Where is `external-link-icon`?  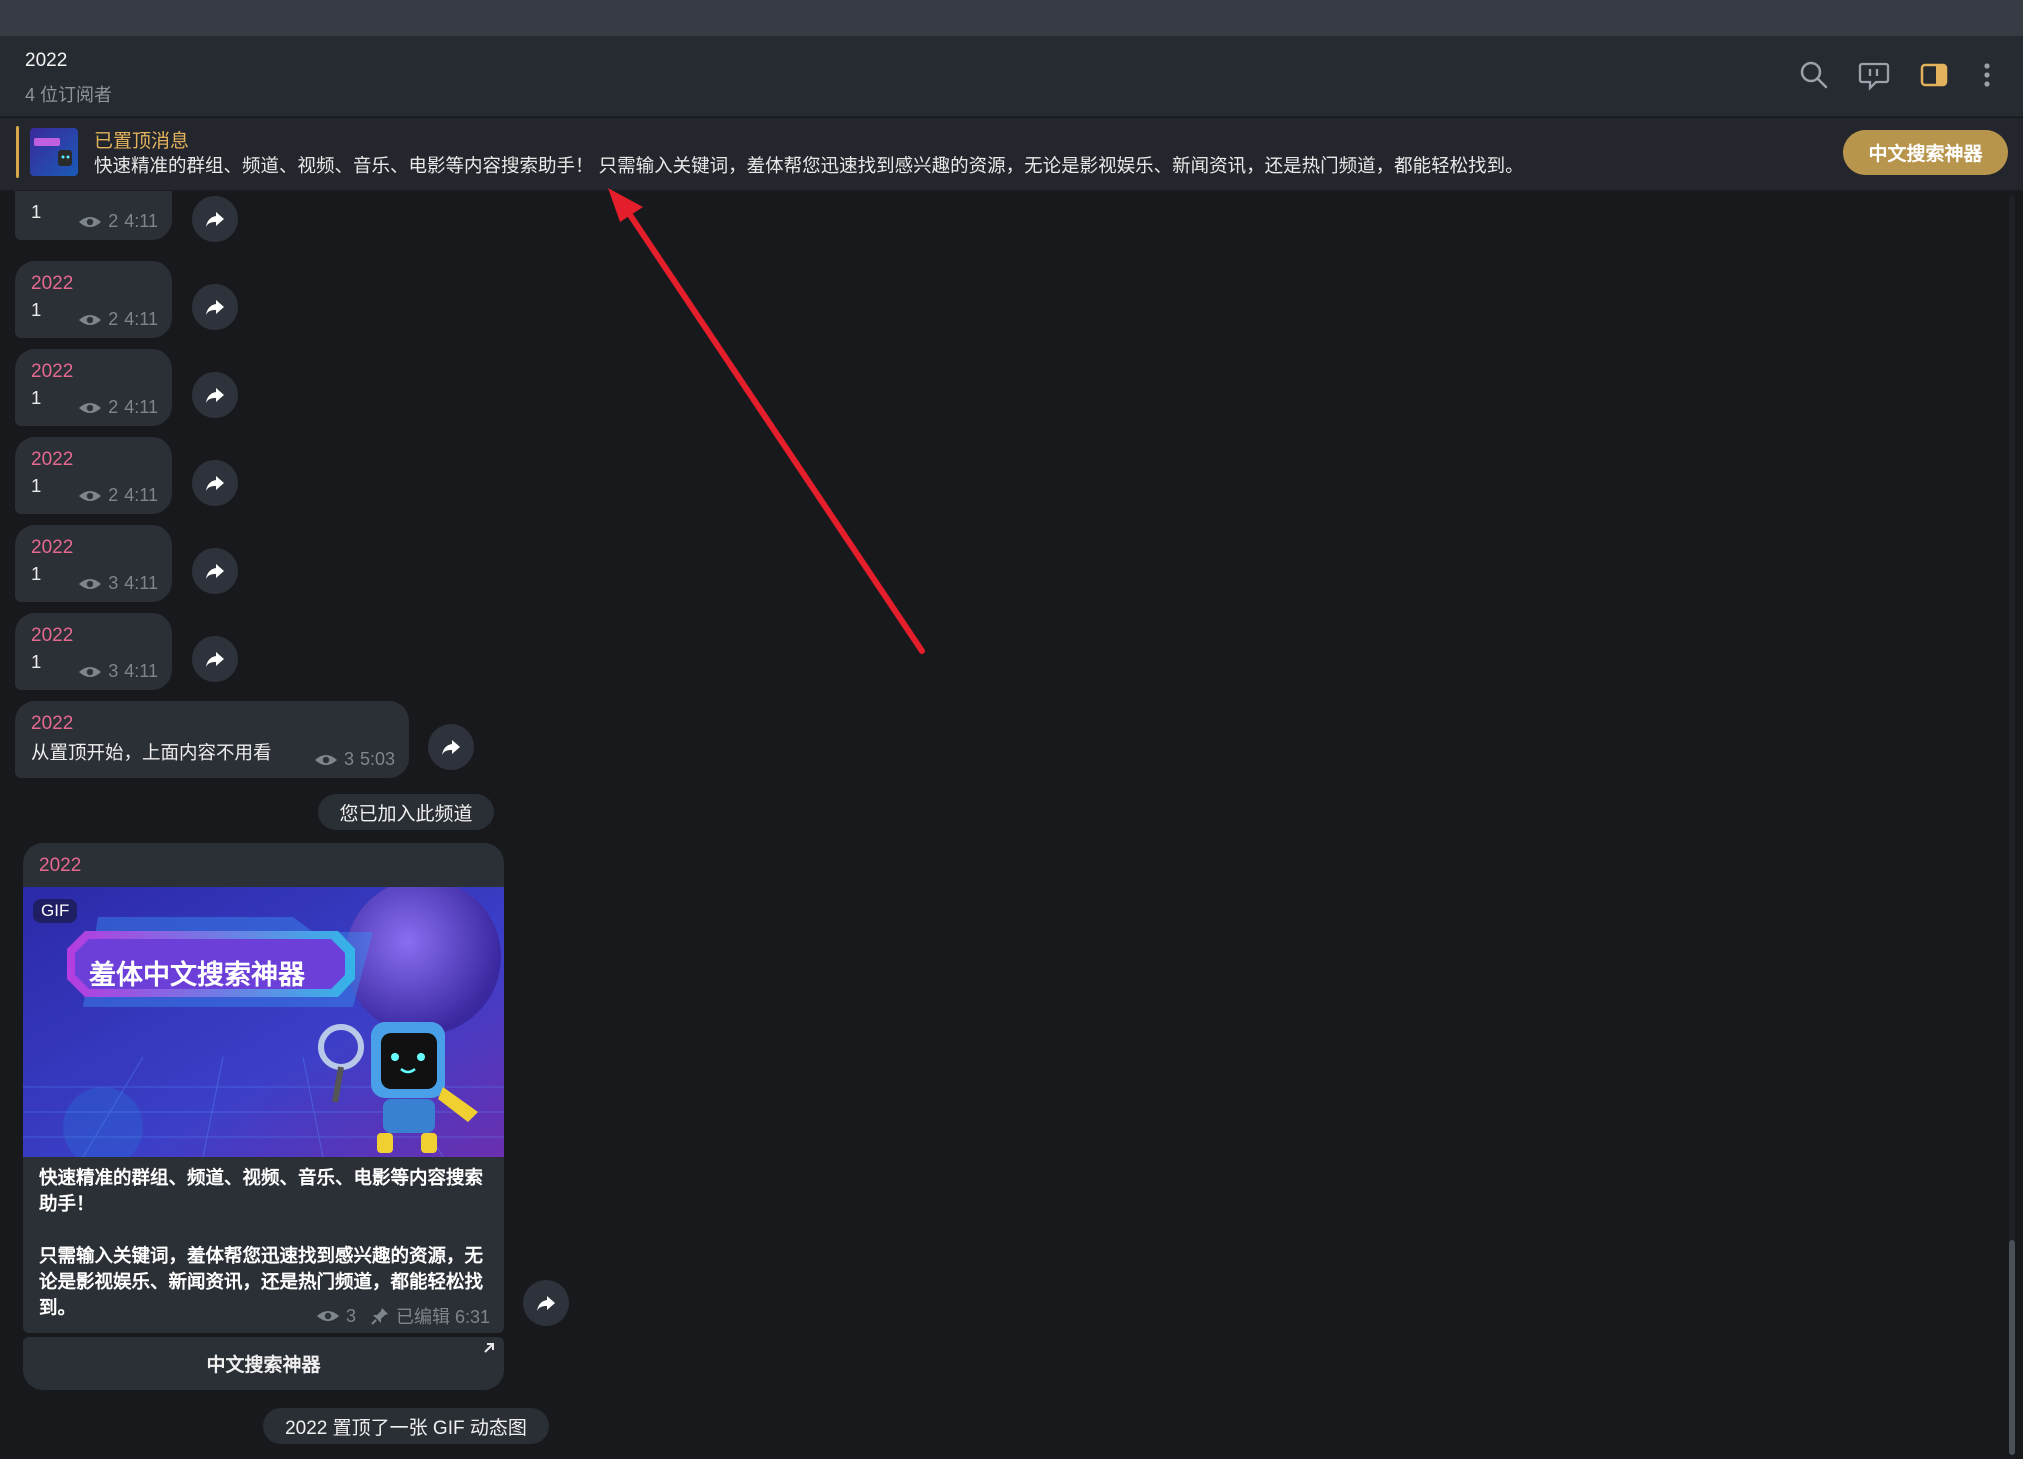 external-link-icon is located at coordinates (489, 1348).